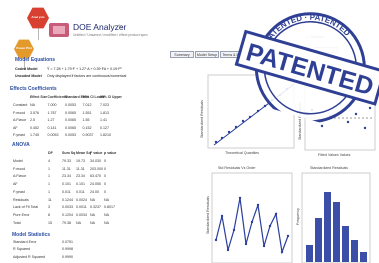 The height and width of the screenshot is (263, 379). Describe the element at coordinates (298, 216) in the screenshot. I see `hist-ylabel: Frequency` at that location.